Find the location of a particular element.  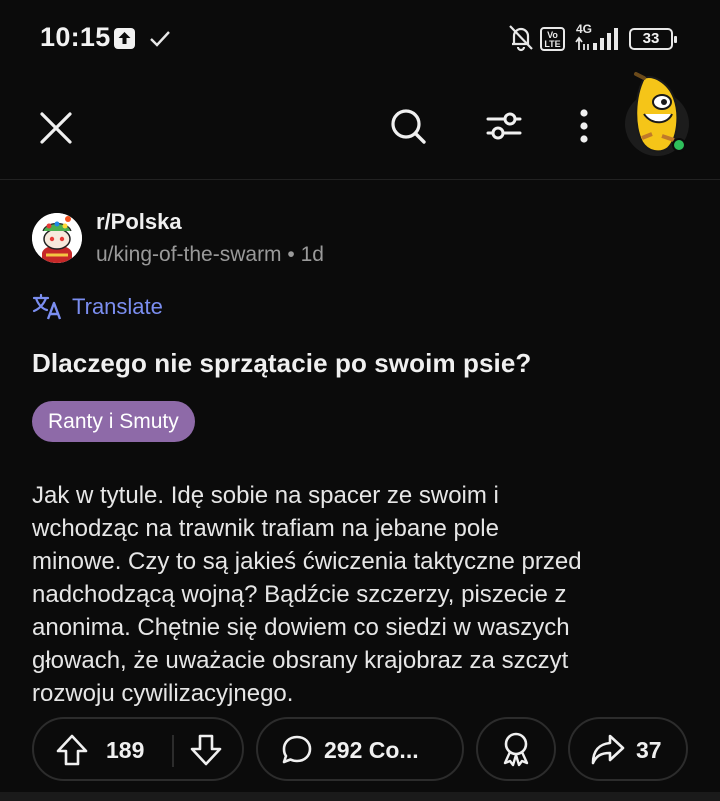

status-time: 10:15 is located at coordinates (75, 37).